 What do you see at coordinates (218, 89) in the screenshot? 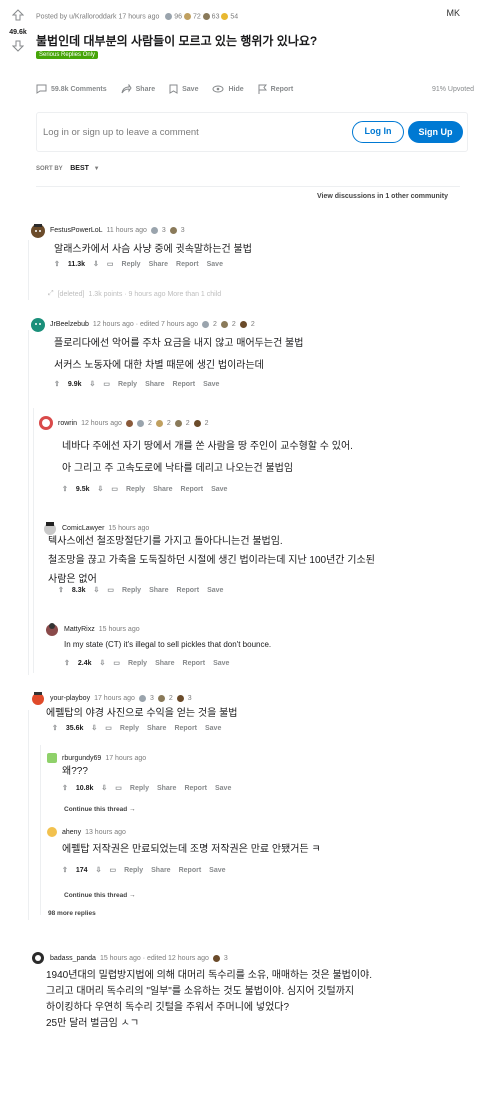
I see `eye-slash-icon` at bounding box center [218, 89].